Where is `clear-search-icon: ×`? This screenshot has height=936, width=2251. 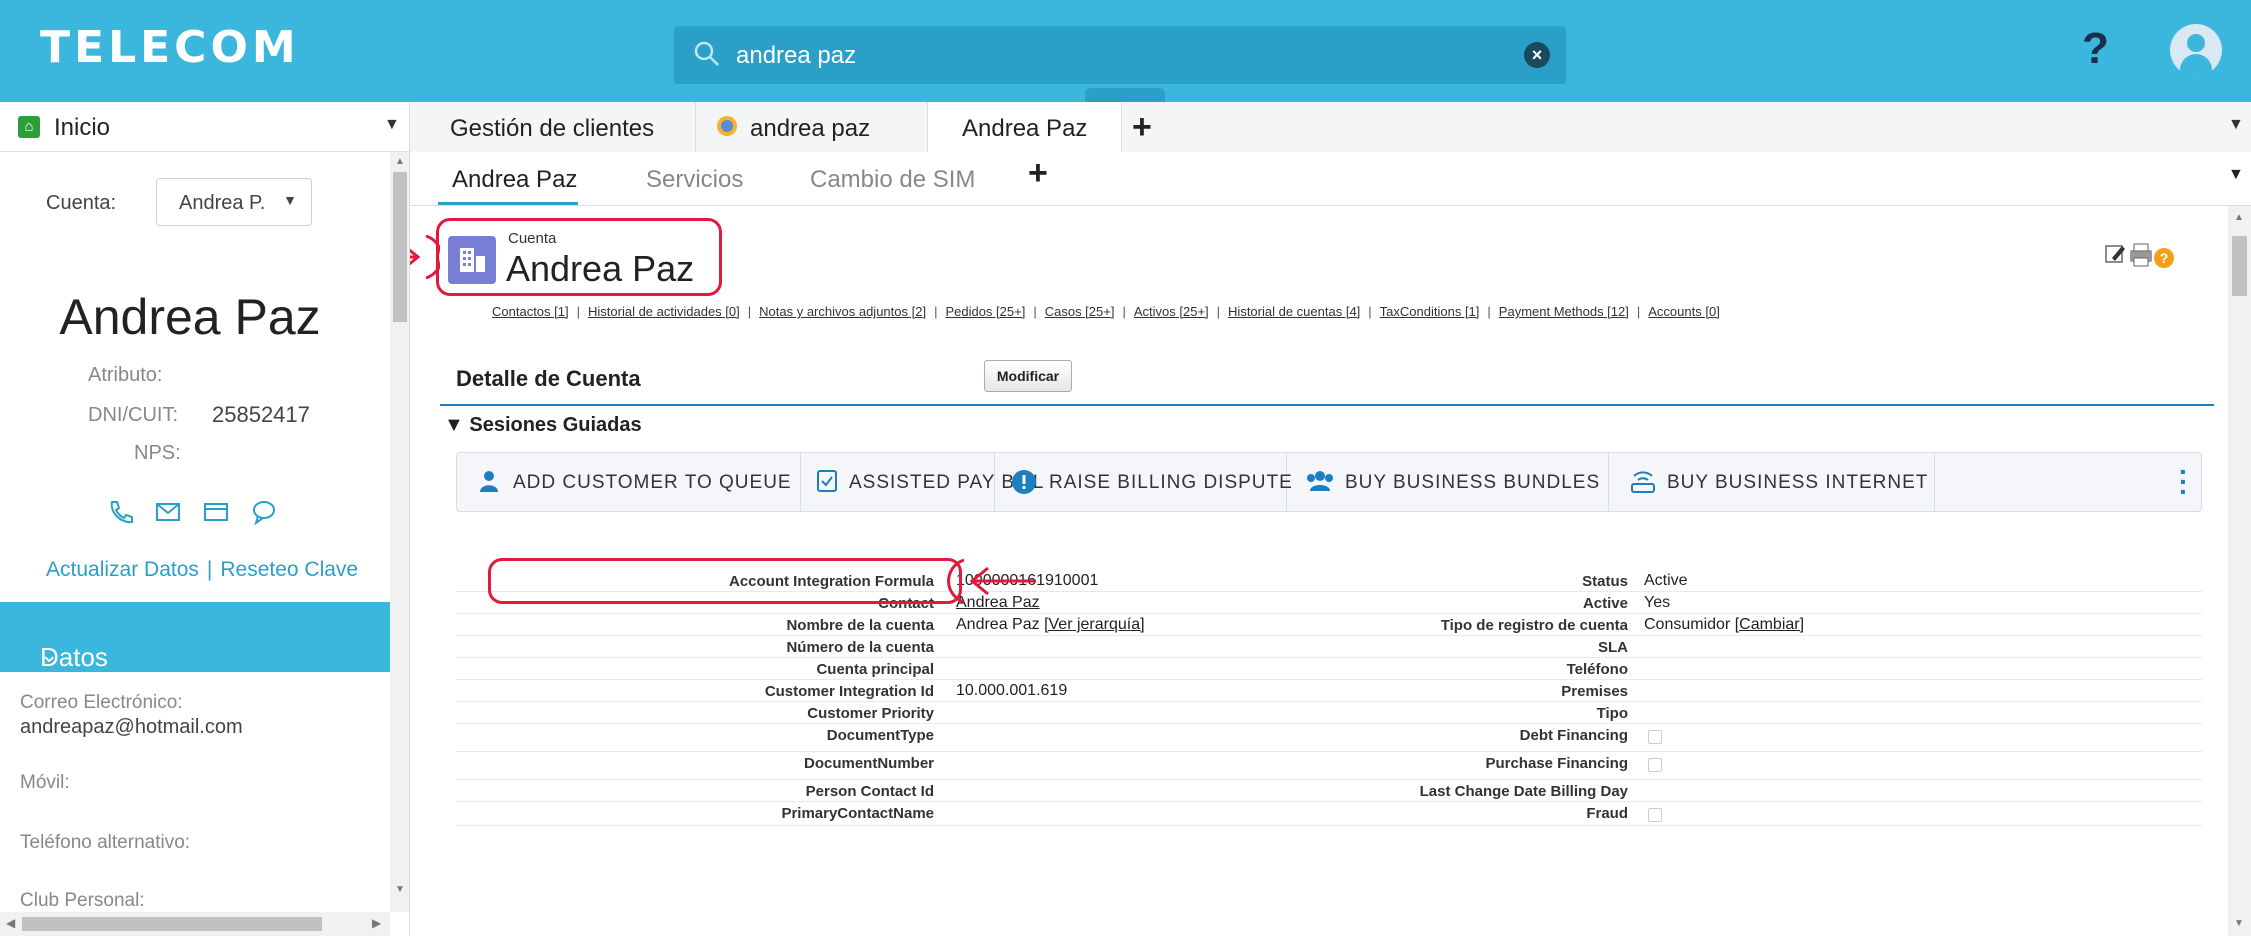 clear-search-icon: × is located at coordinates (1537, 55).